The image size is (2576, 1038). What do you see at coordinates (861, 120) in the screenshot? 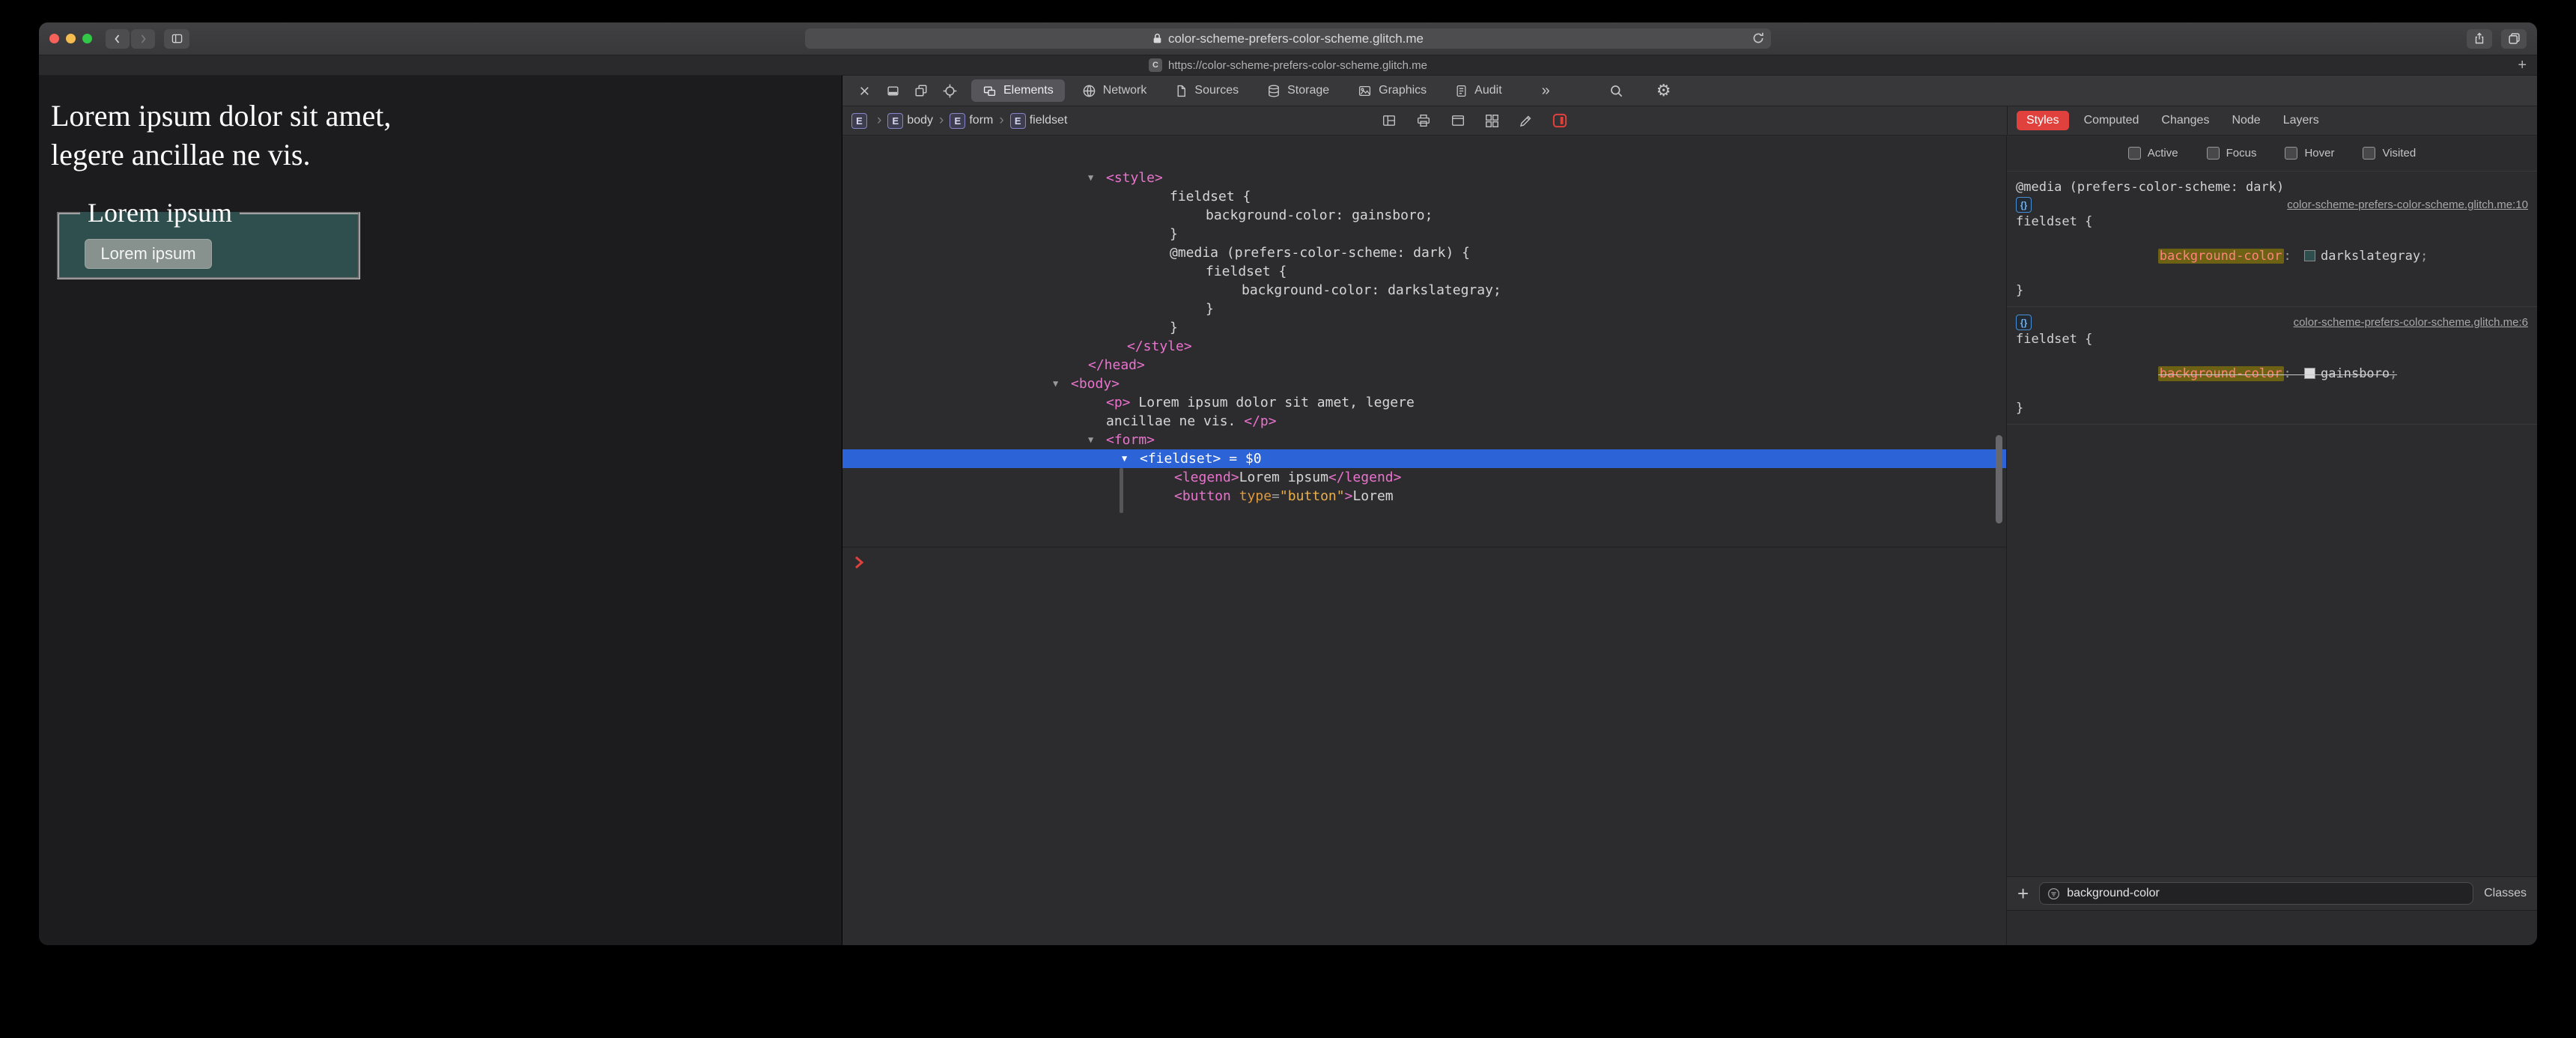
I see `breadcrumb-item-html: E` at bounding box center [861, 120].